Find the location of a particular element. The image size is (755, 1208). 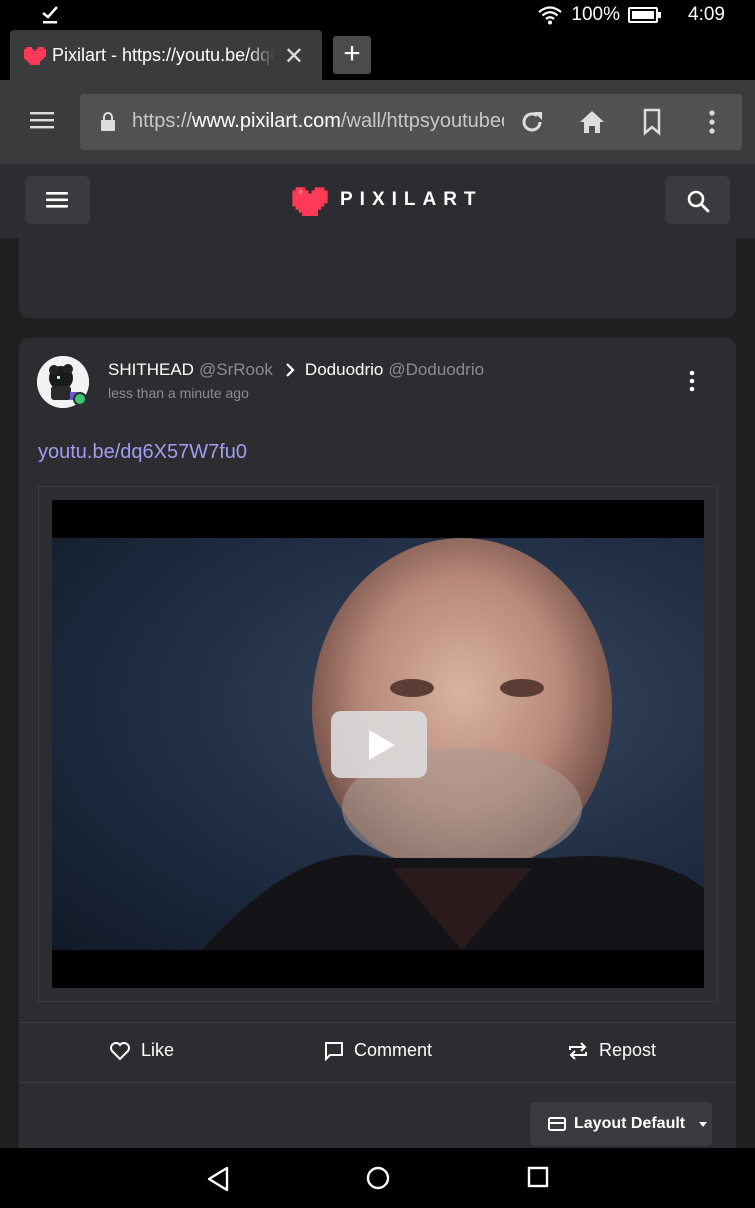

pixilart-favicon-icon is located at coordinates (35, 56).